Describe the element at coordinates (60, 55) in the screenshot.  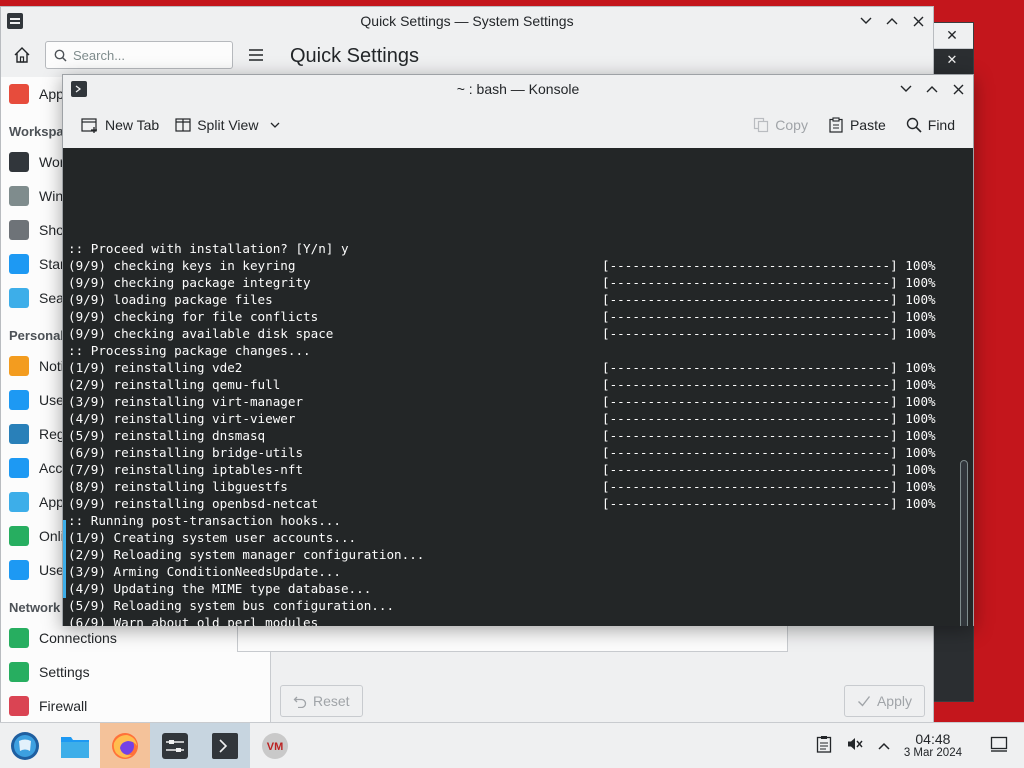
I see `search-icon` at that location.